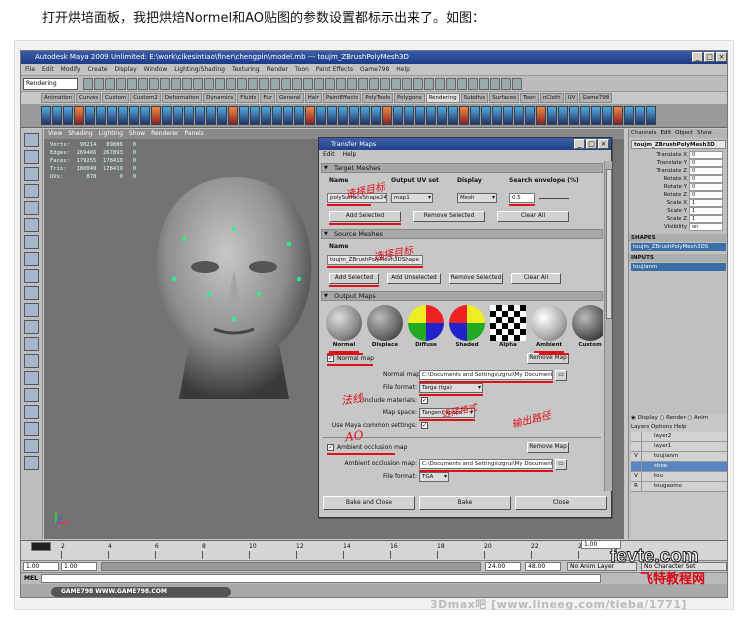 The image size is (750, 618). I want to click on attribute-value: 1, so click(706, 203).